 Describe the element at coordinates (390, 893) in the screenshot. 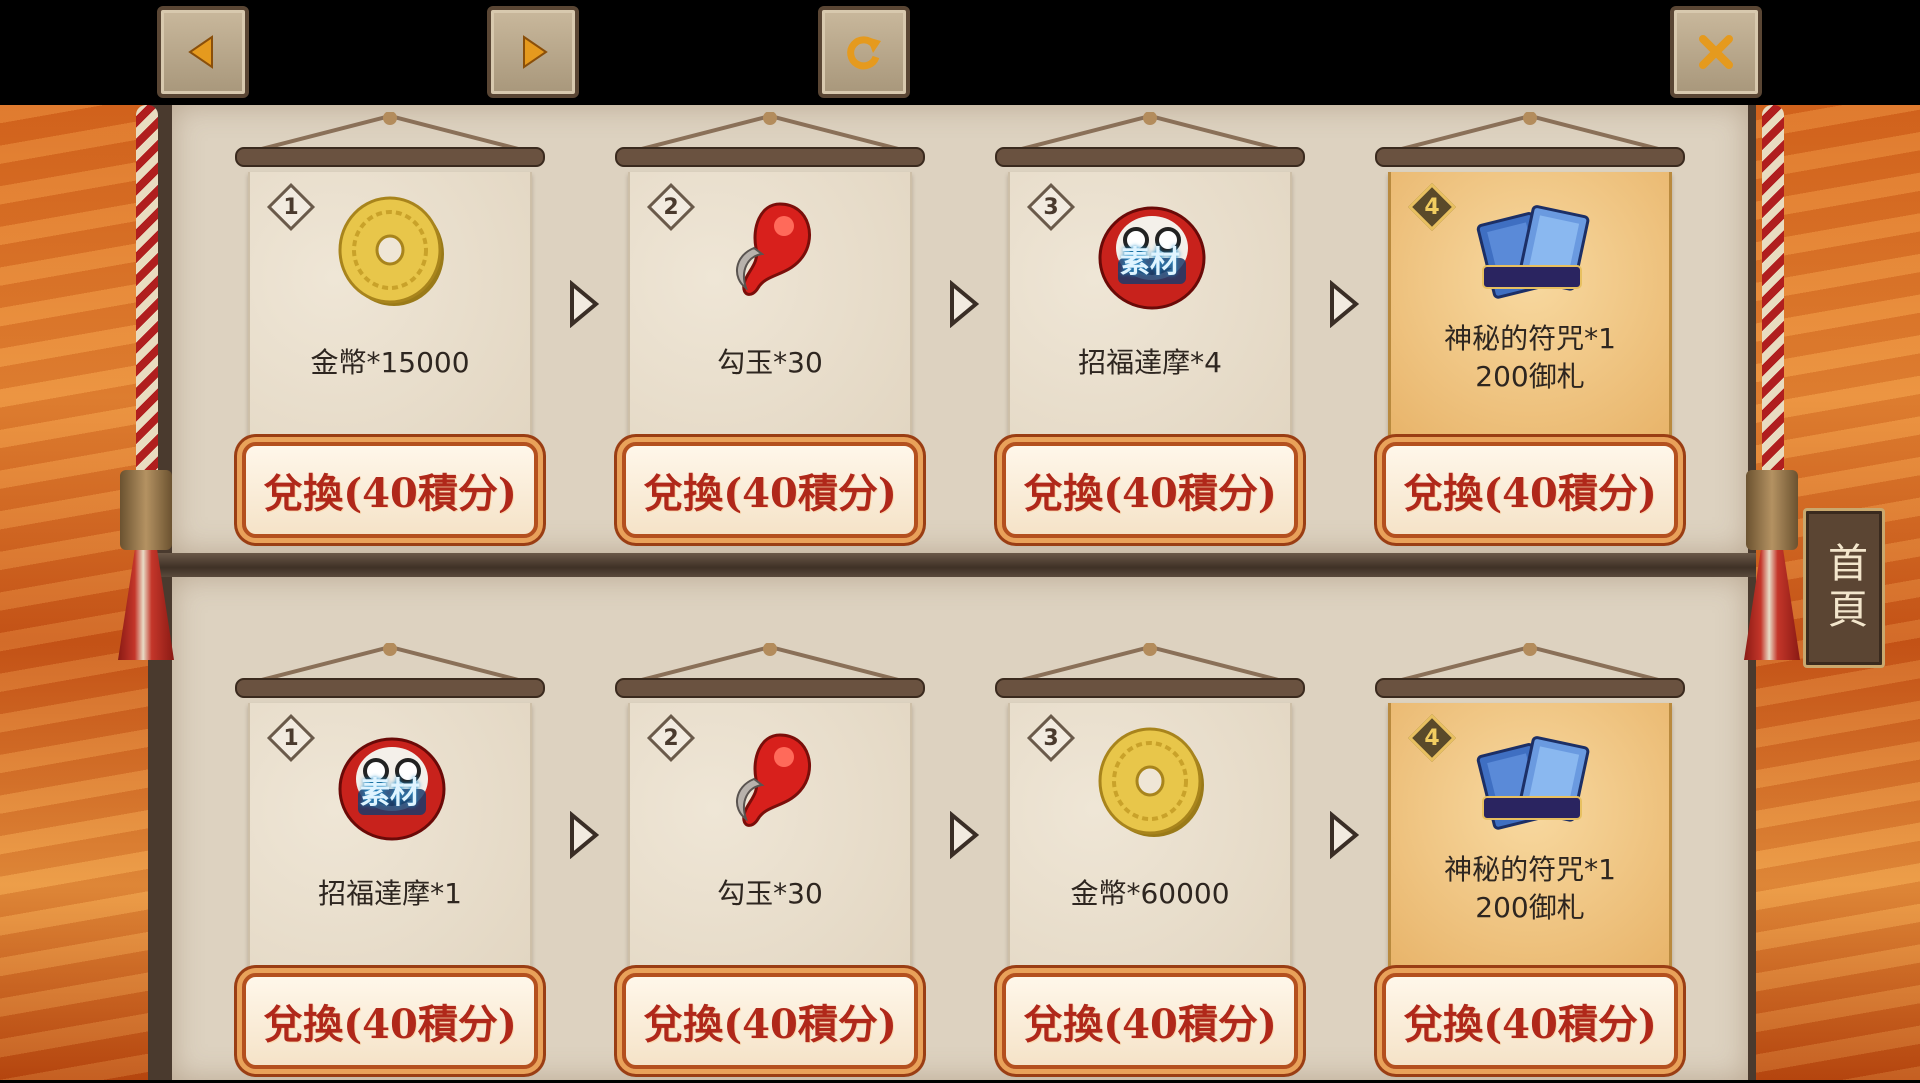

I see `item-name: 招福達摩*1` at that location.